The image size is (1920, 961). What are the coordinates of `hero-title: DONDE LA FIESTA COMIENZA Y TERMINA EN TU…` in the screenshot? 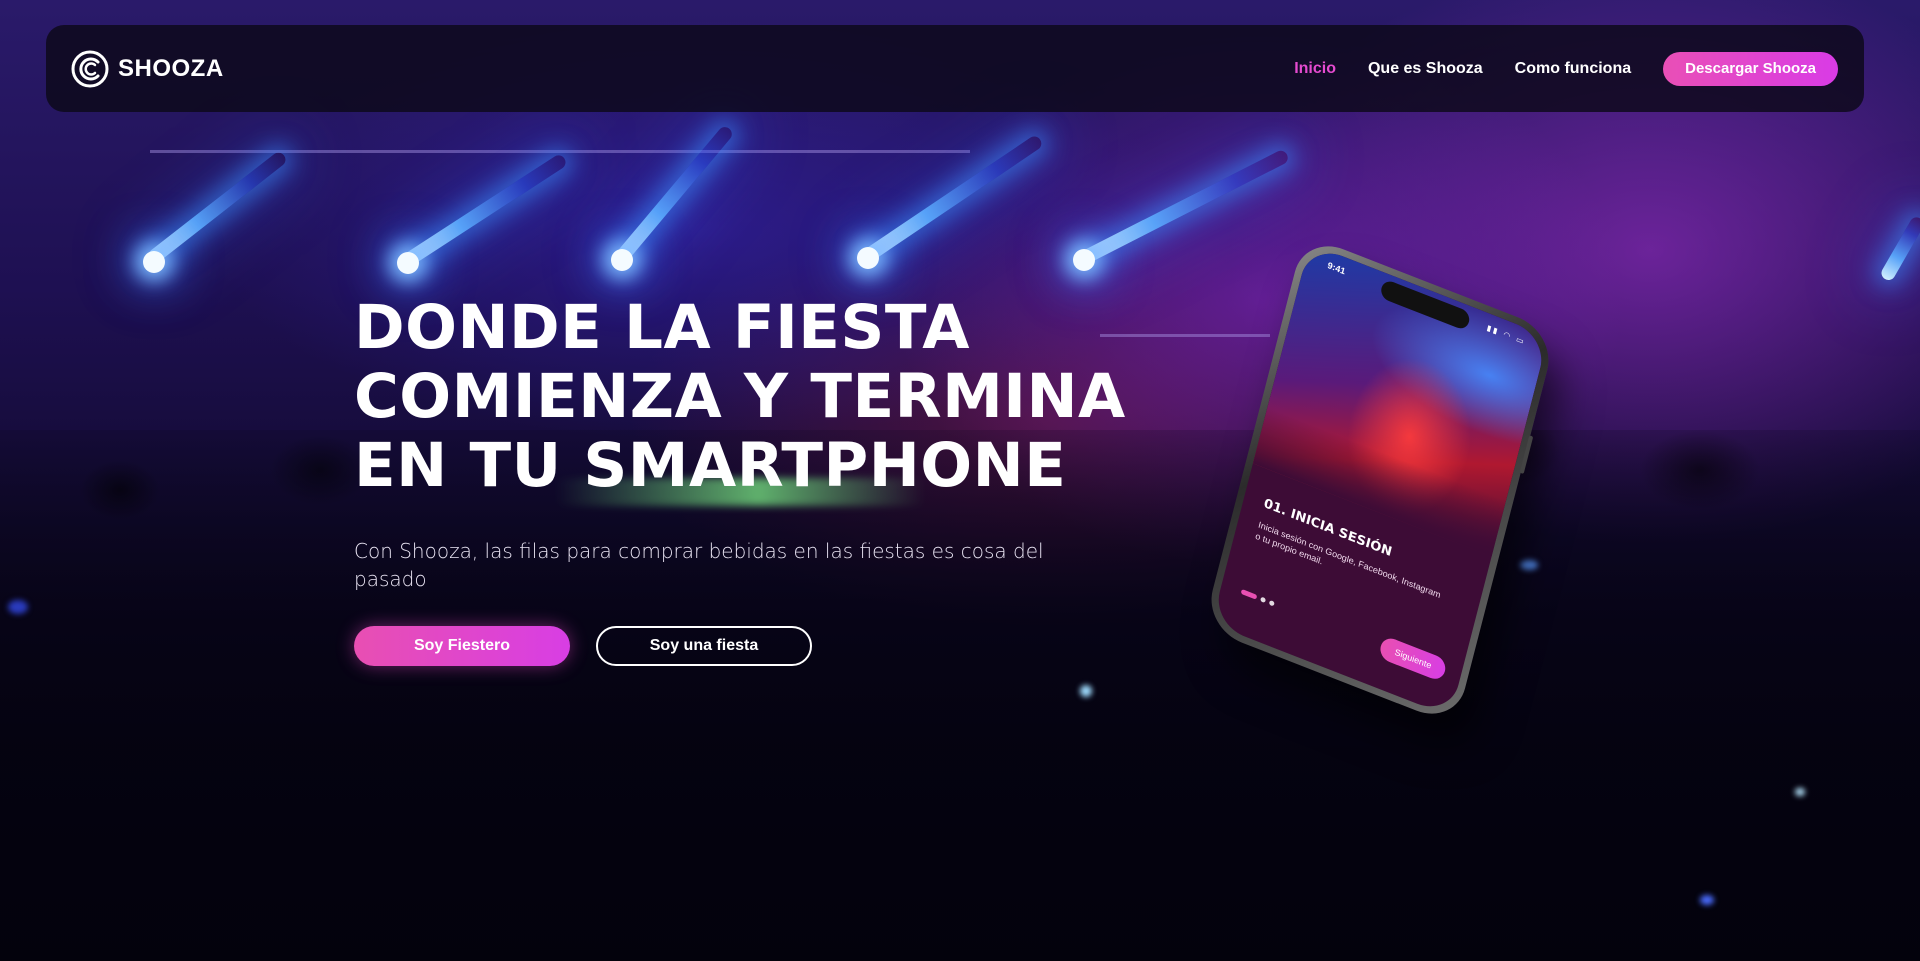 It's located at (740, 396).